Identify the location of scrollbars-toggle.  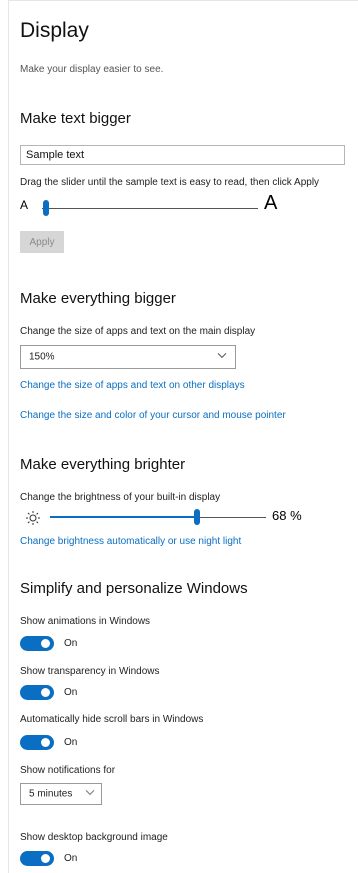
(37, 742).